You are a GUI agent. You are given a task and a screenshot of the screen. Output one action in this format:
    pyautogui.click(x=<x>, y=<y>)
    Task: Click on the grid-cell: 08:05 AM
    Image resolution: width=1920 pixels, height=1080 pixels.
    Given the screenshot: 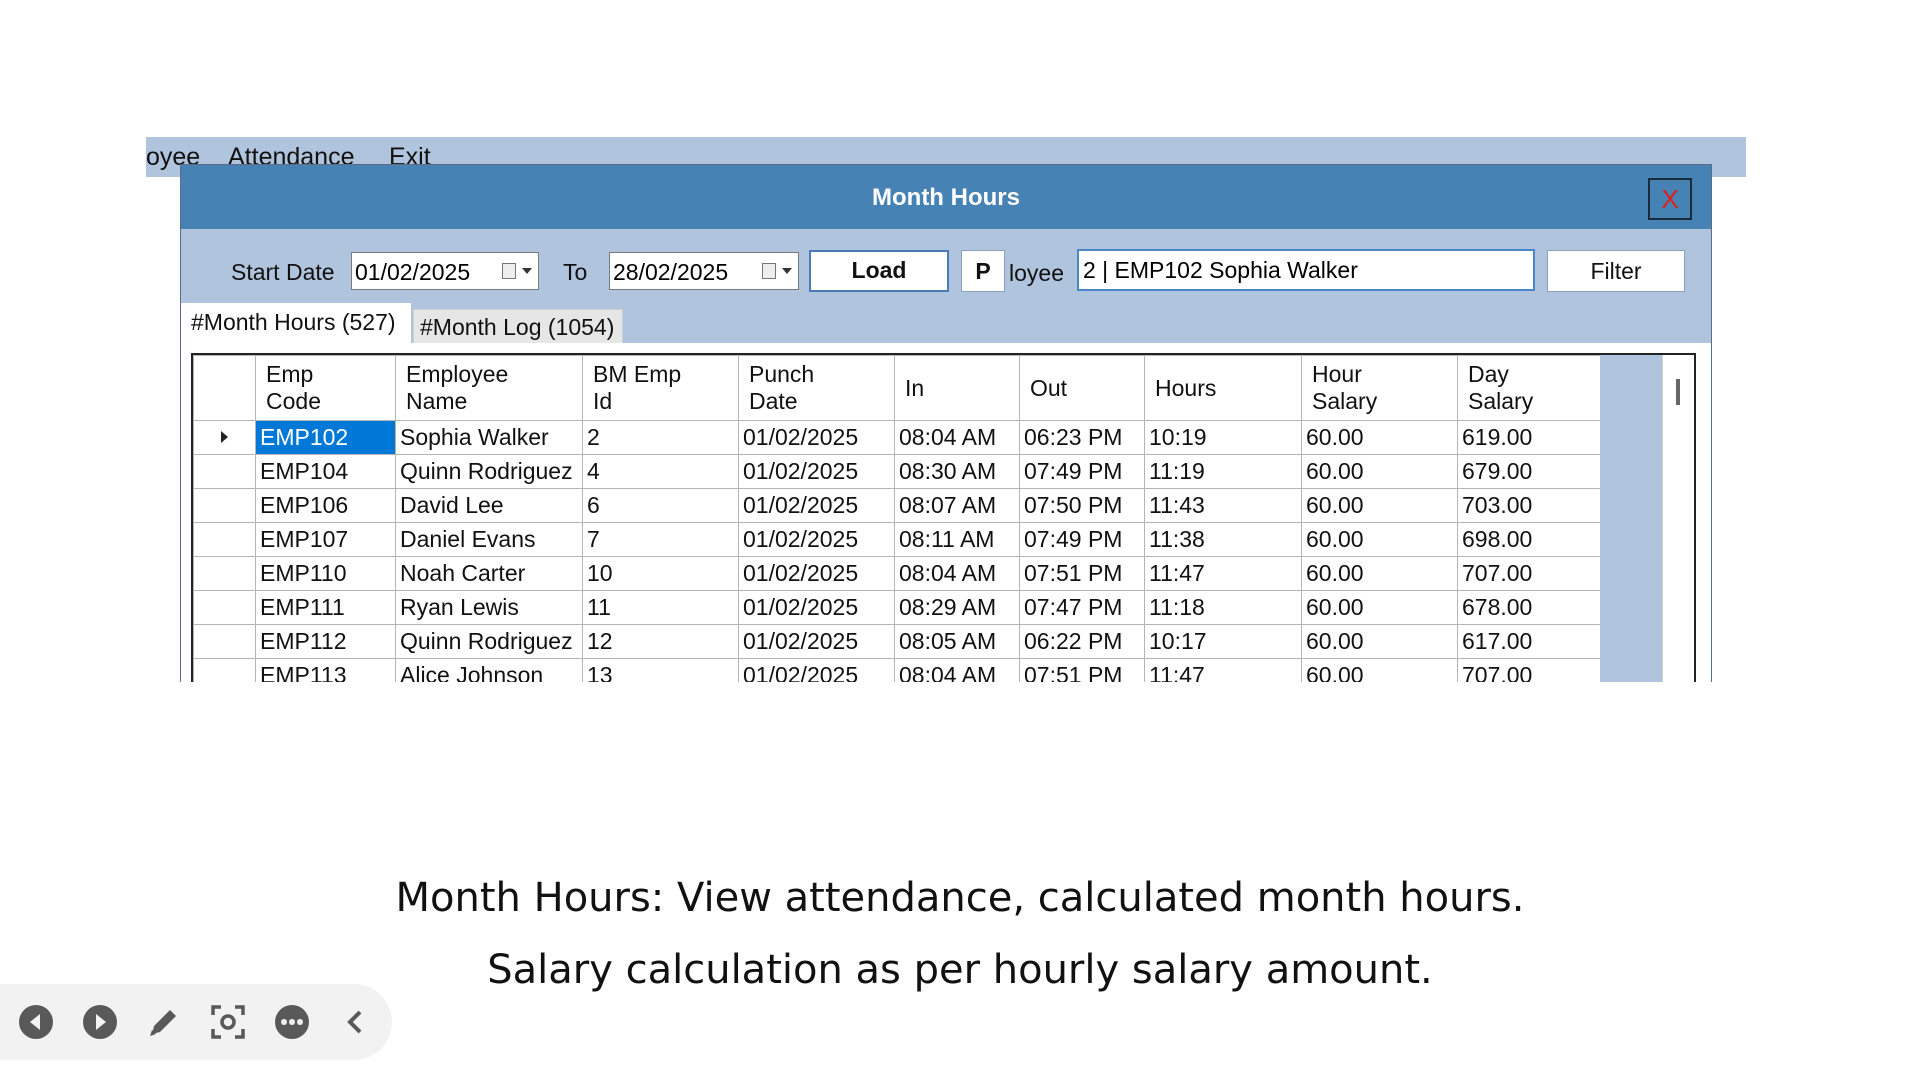 What is the action you would take?
    pyautogui.click(x=957, y=641)
    